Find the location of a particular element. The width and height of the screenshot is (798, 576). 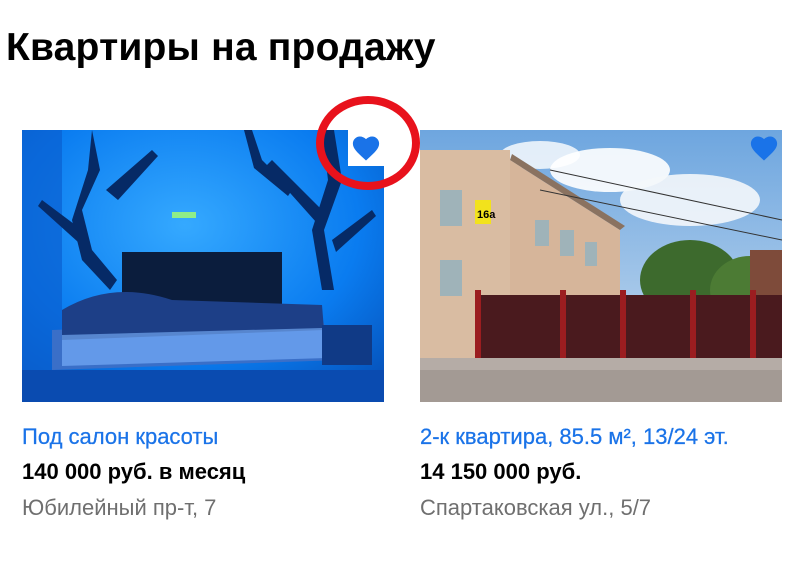

page-title: Квартиры на продажу is located at coordinates (221, 47).